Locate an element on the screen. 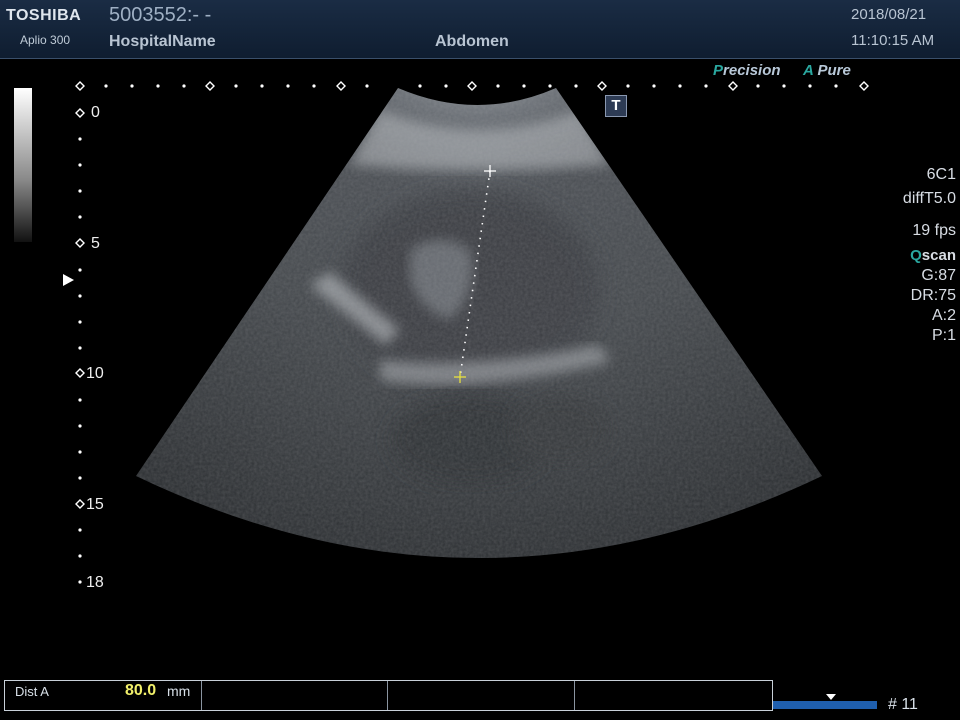 The height and width of the screenshot is (720, 960). cine-scrollbar is located at coordinates (825, 705).